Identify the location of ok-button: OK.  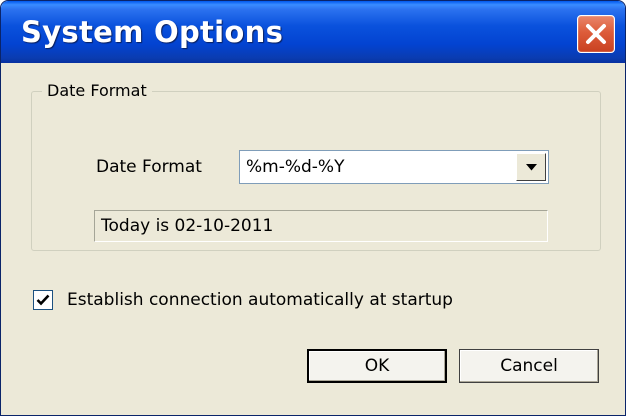
(377, 366).